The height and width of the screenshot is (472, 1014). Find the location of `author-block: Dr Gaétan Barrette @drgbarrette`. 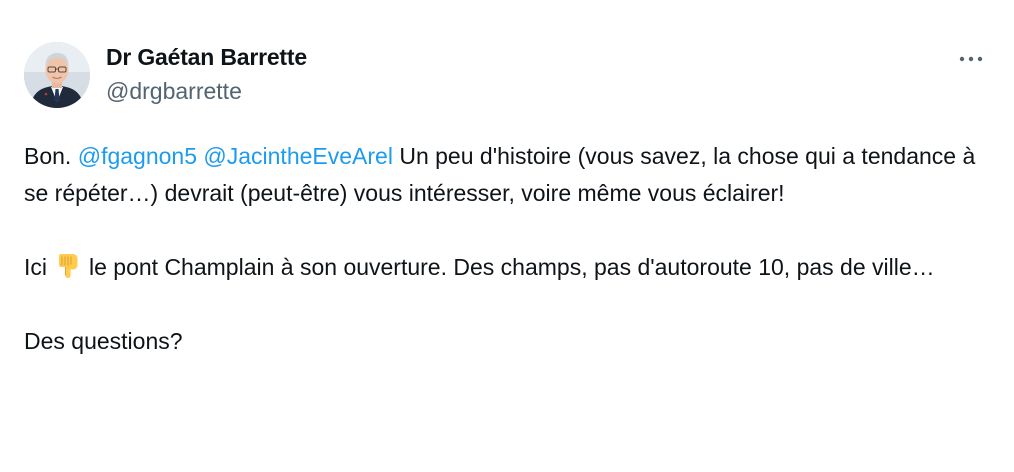

author-block: Dr Gaétan Barrette @drgbarrette is located at coordinates (206, 74).